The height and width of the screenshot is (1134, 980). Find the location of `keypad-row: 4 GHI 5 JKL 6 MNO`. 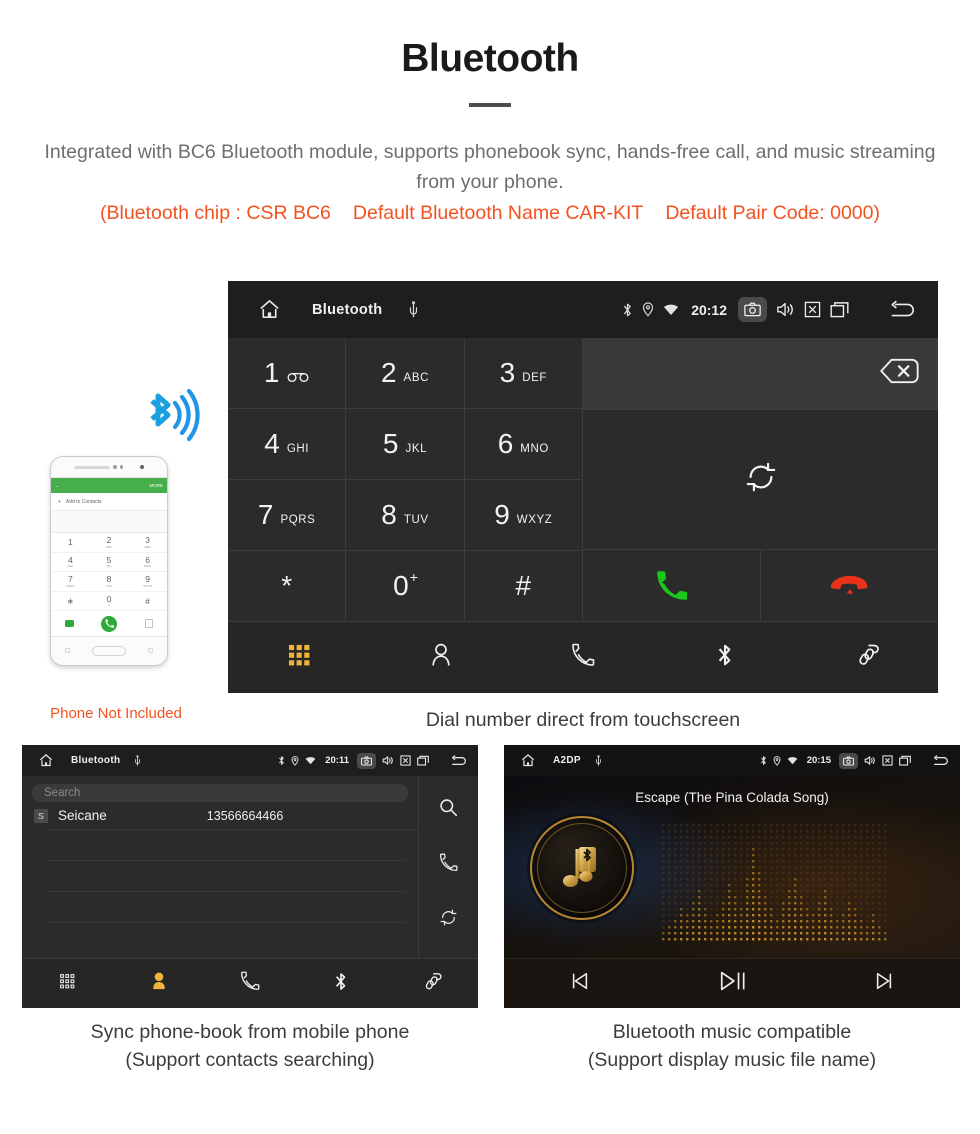

keypad-row: 4 GHI 5 JKL 6 MNO is located at coordinates (405, 444).